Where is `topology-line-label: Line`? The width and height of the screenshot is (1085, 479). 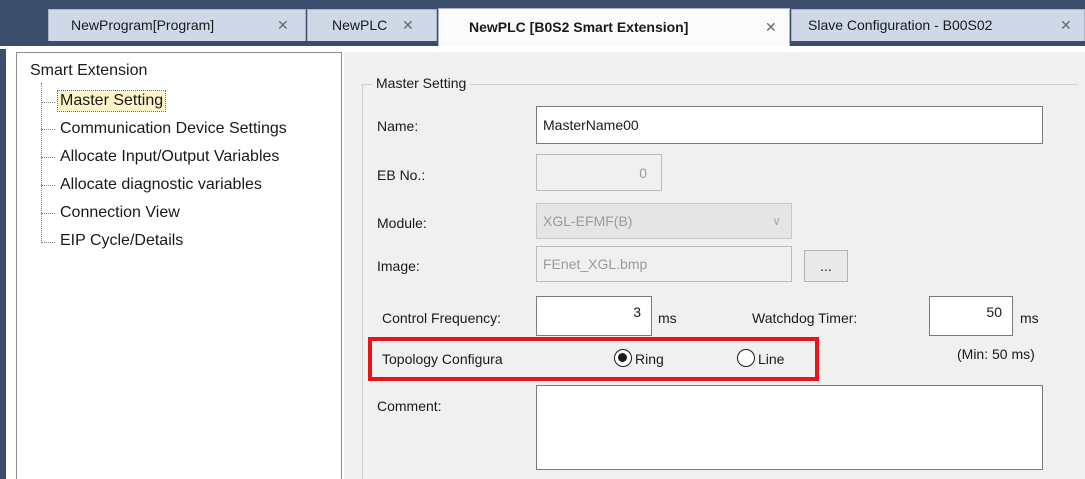 topology-line-label: Line is located at coordinates (771, 359).